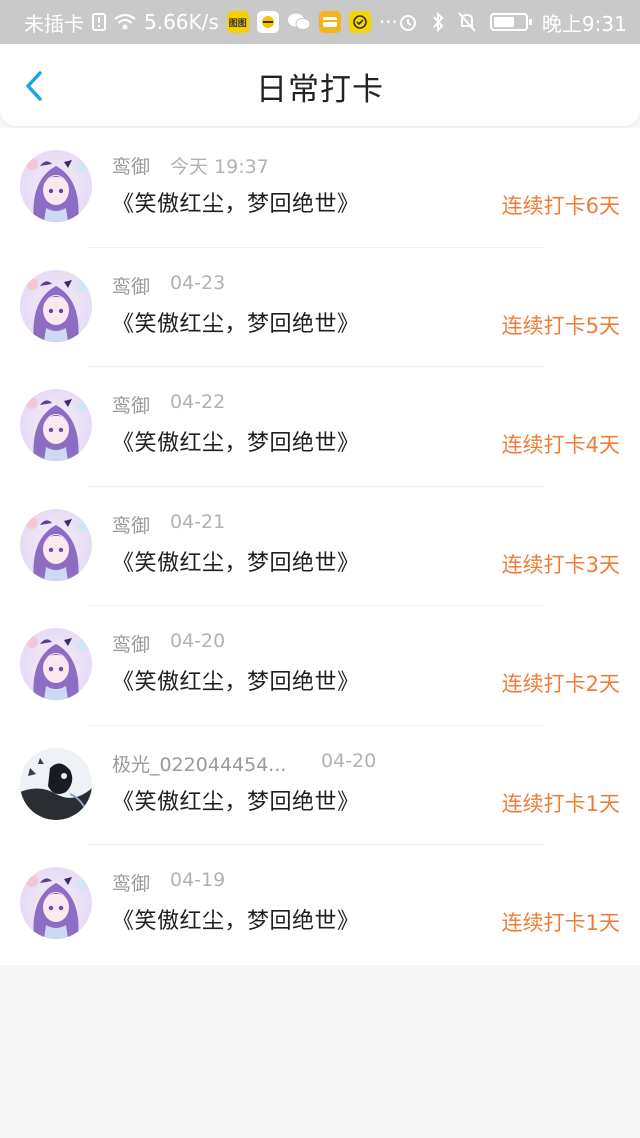 The height and width of the screenshot is (1138, 640). What do you see at coordinates (320, 307) in the screenshot?
I see `checkin-row: 鸾御 04-23 《笑傲红尘，梦回绝世》 连续打卡5天` at bounding box center [320, 307].